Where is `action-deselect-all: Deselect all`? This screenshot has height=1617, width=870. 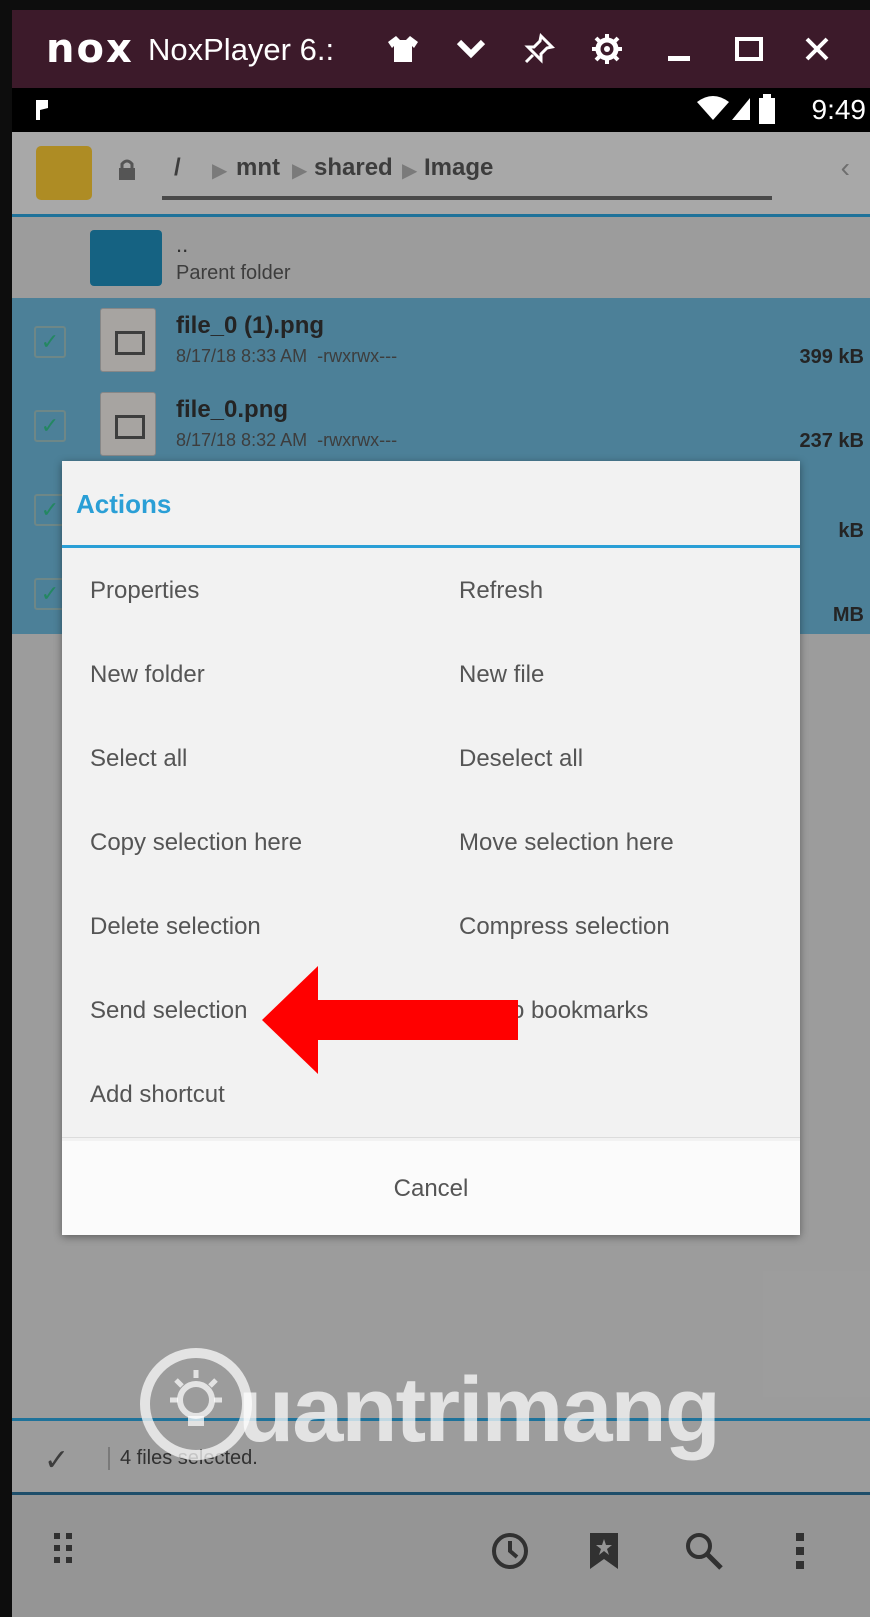
action-deselect-all: Deselect all is located at coordinates (615, 759).